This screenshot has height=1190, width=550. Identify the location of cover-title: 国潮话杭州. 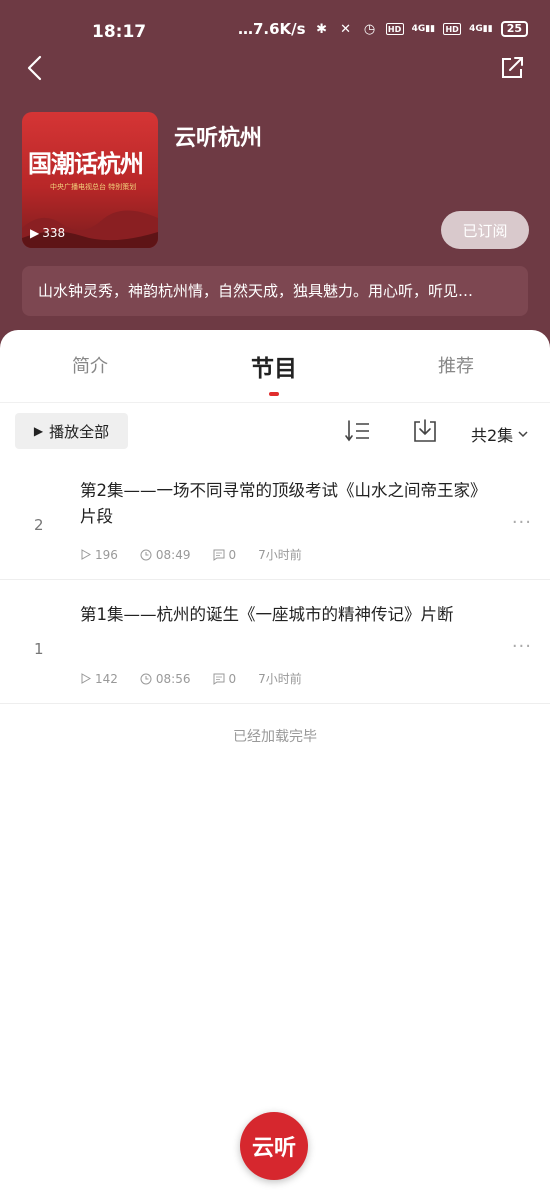
(86, 163).